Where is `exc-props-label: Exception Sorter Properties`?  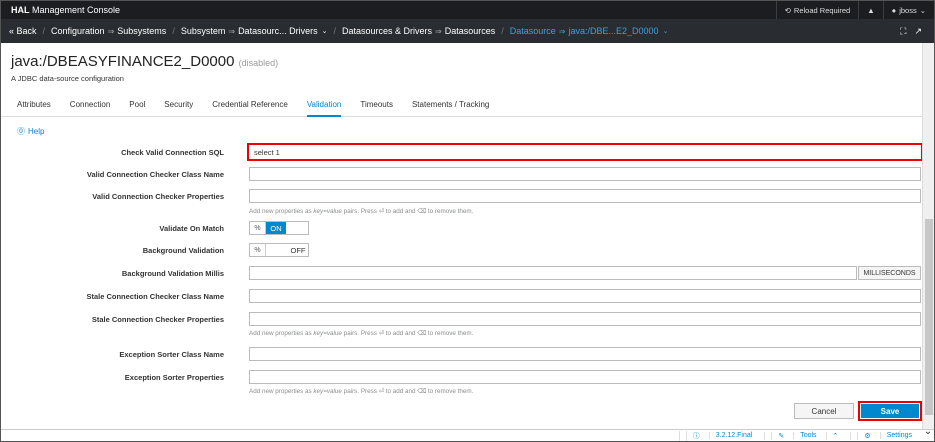 exc-props-label: Exception Sorter Properties is located at coordinates (174, 377).